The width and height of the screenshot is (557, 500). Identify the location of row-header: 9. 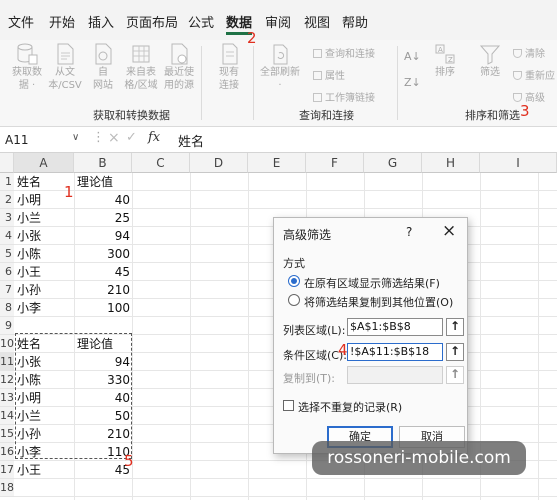
(7, 326).